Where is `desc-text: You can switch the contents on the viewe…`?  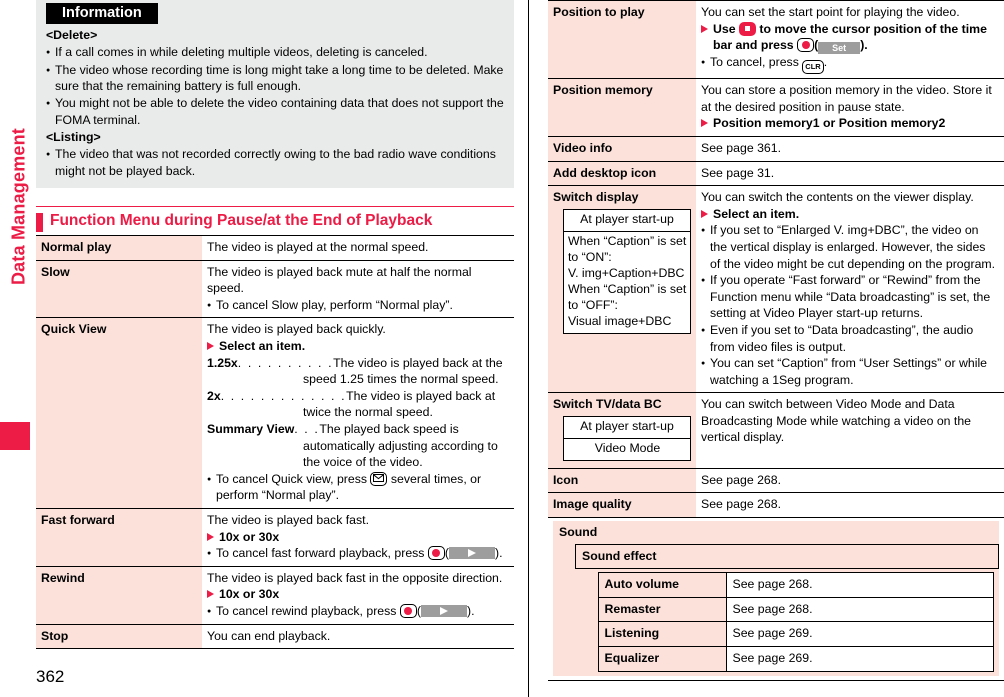
desc-text: You can switch the contents on the viewe… is located at coordinates (837, 197).